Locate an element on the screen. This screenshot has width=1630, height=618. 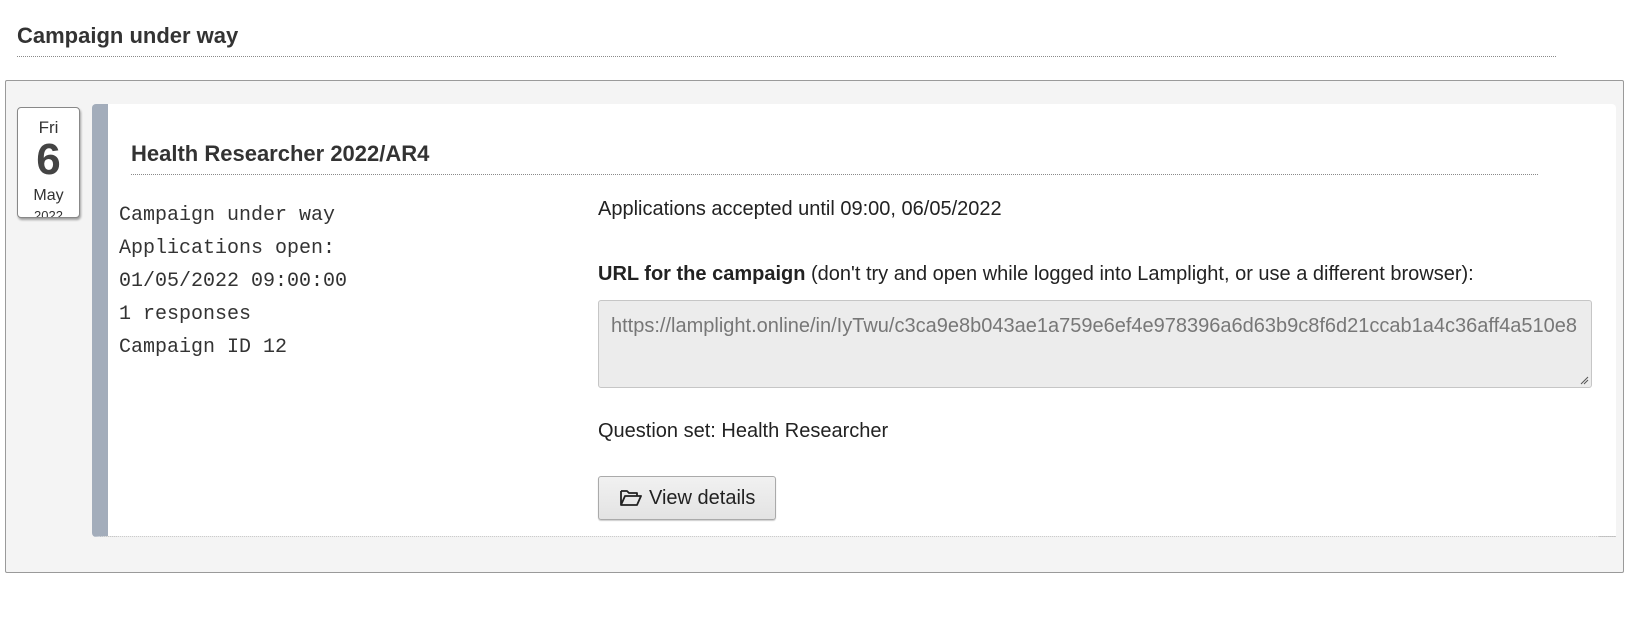
info-open-label: Applications open: is located at coordinates (227, 248).